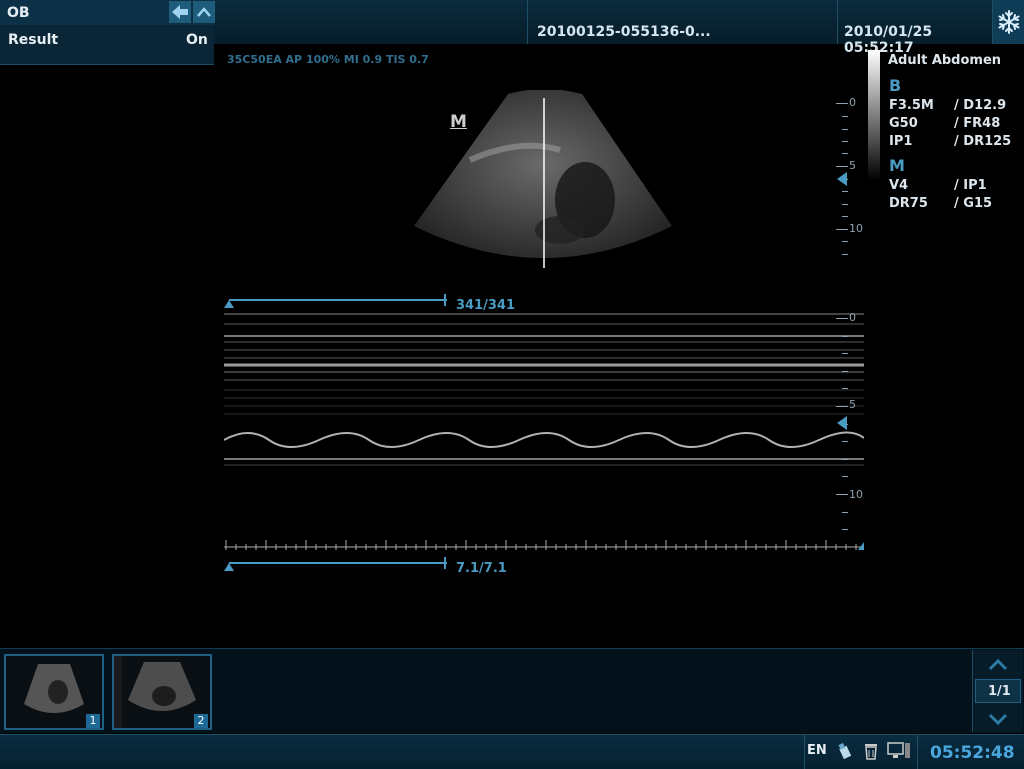 The height and width of the screenshot is (769, 1024). Describe the element at coordinates (842, 423) in the screenshot. I see `m-focus-marker-icon` at that location.